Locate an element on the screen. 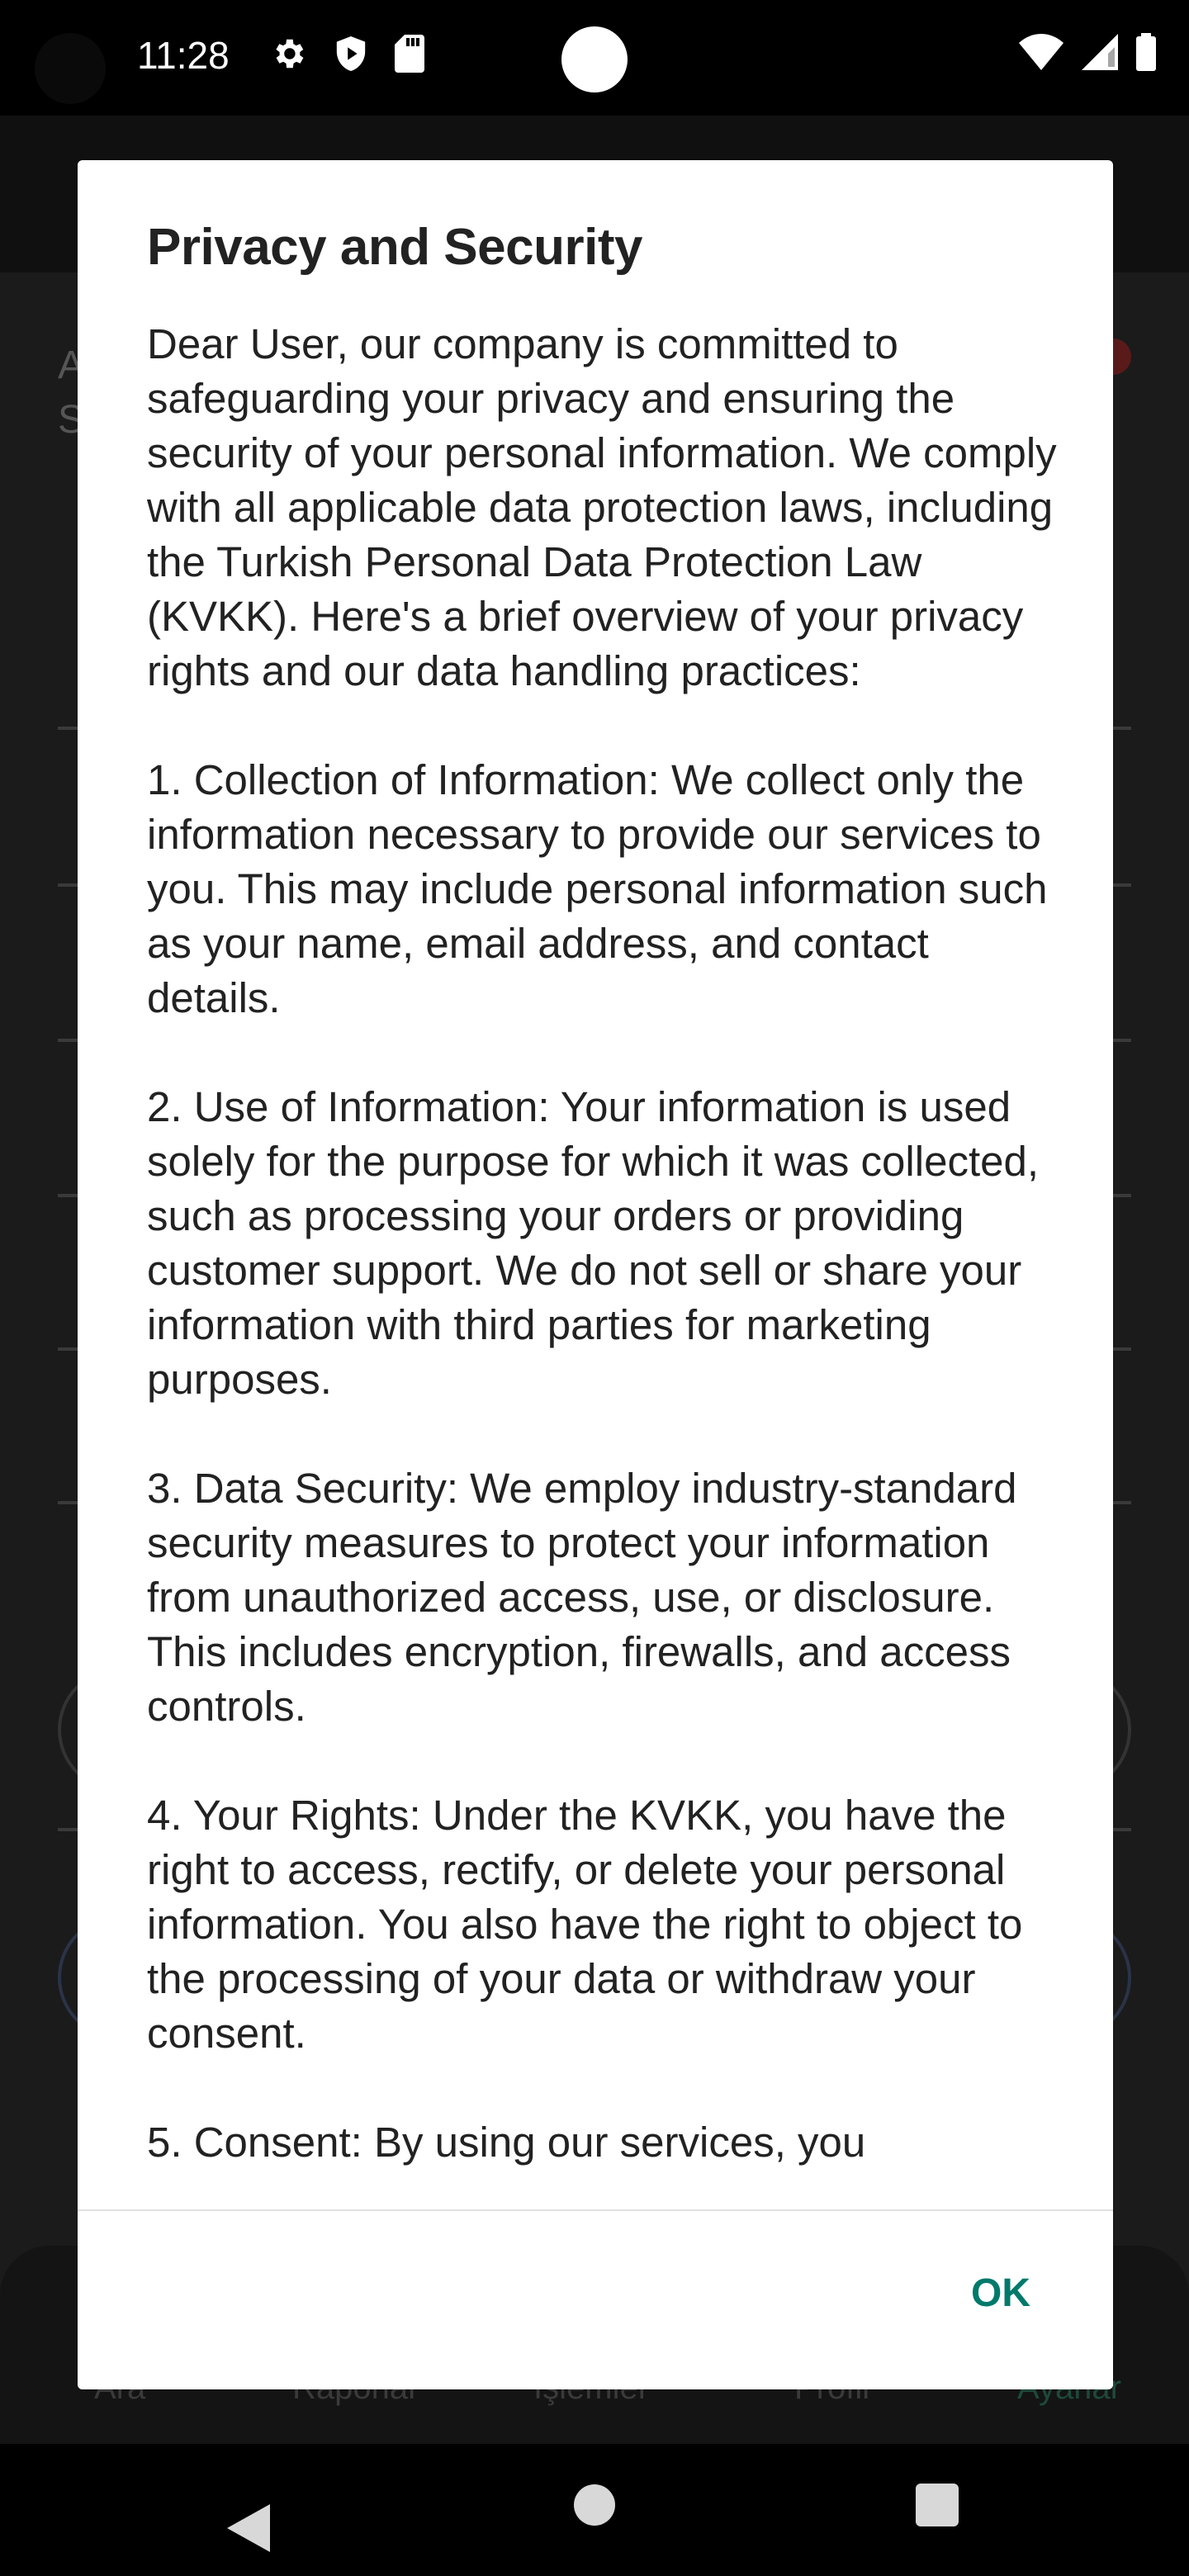 This screenshot has height=2576, width=1189. dialog-footer: OK is located at coordinates (595, 2300).